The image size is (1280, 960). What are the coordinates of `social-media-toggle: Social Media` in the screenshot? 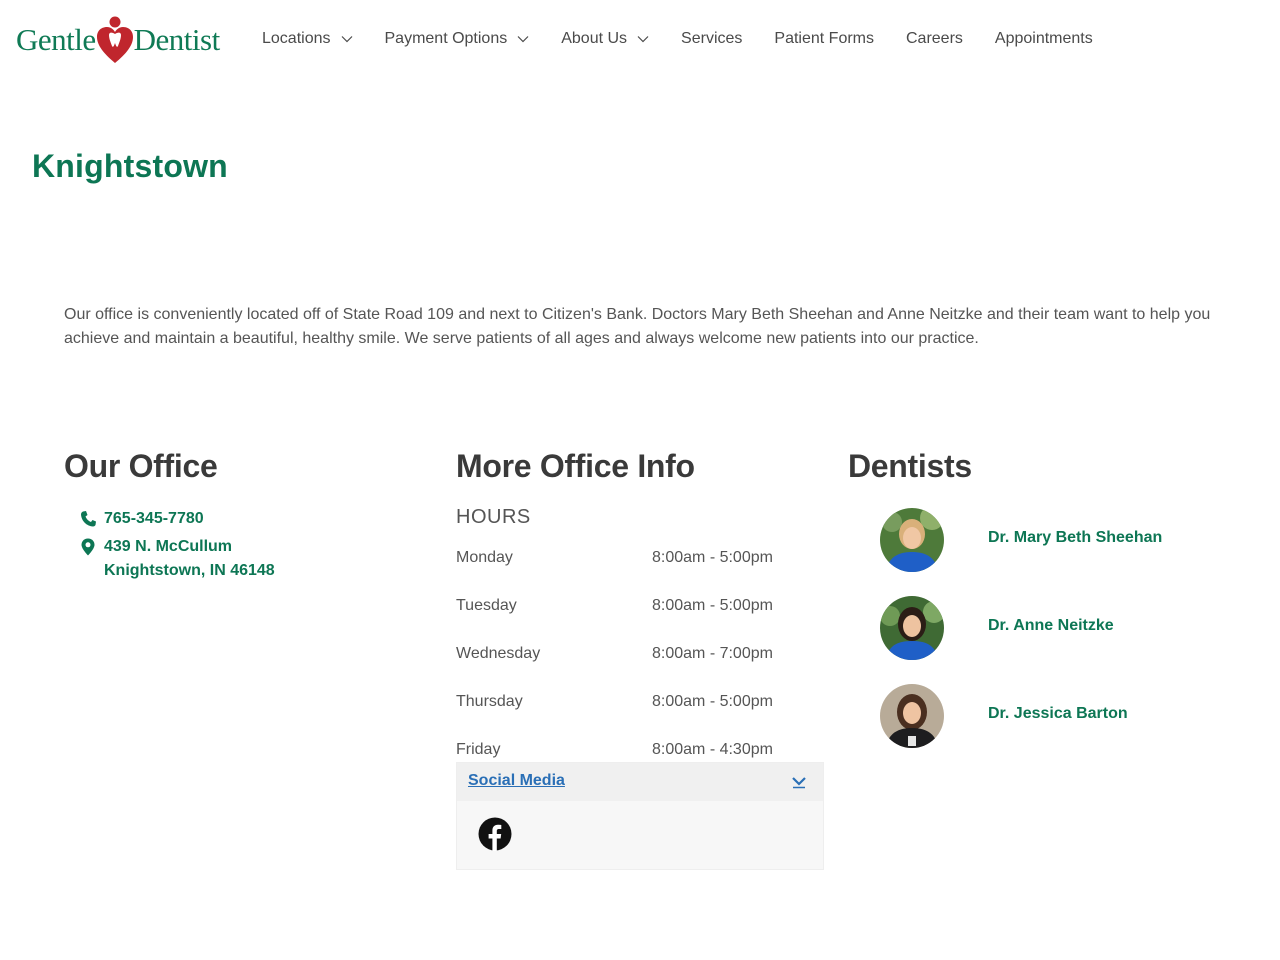 It's located at (640, 782).